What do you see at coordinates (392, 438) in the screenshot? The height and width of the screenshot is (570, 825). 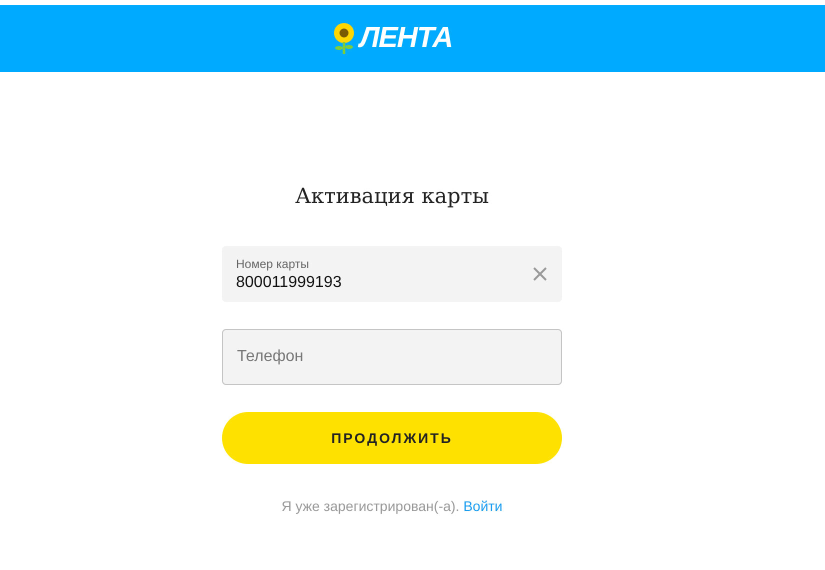 I see `continue-button: ПРОДОЛЖИТЬ` at bounding box center [392, 438].